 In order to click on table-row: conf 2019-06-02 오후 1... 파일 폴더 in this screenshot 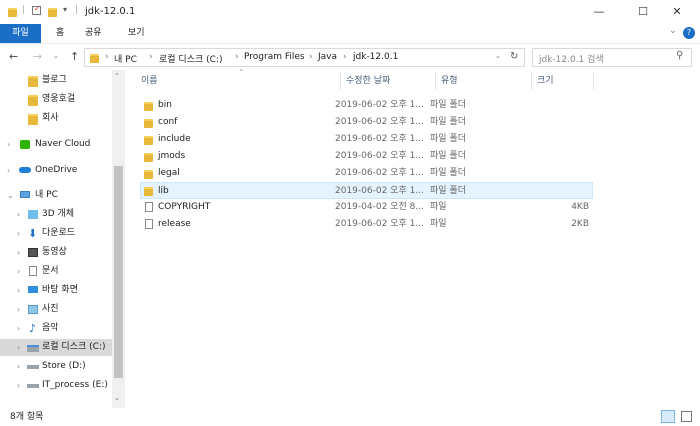, I will do `click(366, 122)`.